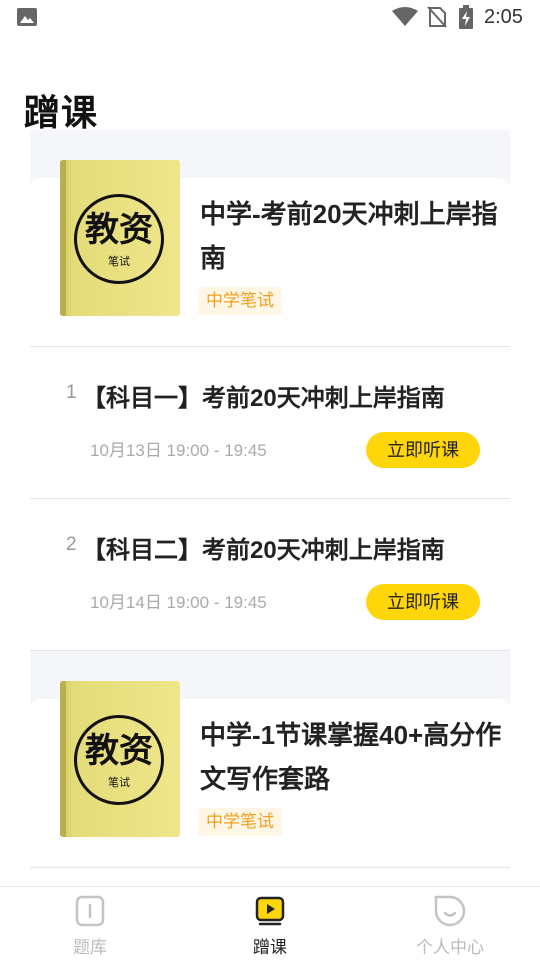 This screenshot has width=540, height=961. I want to click on status-bar: 2:05, so click(270, 18).